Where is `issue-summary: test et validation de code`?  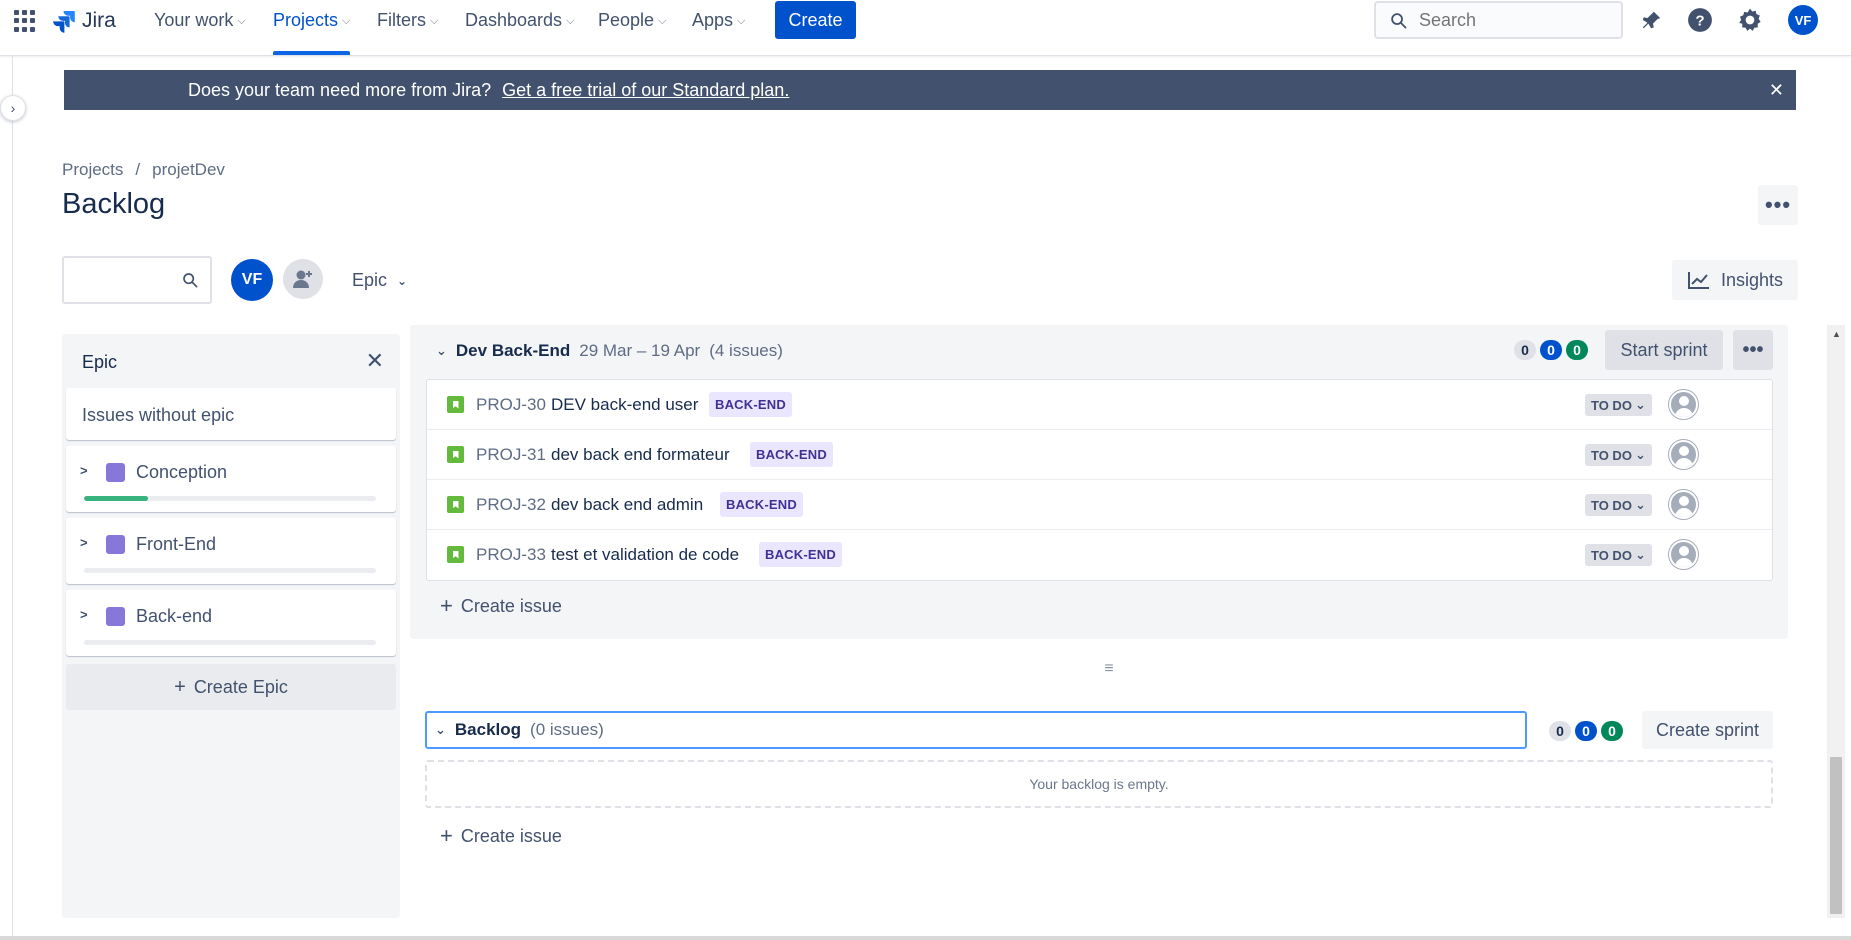 issue-summary: test et validation de code is located at coordinates (645, 554).